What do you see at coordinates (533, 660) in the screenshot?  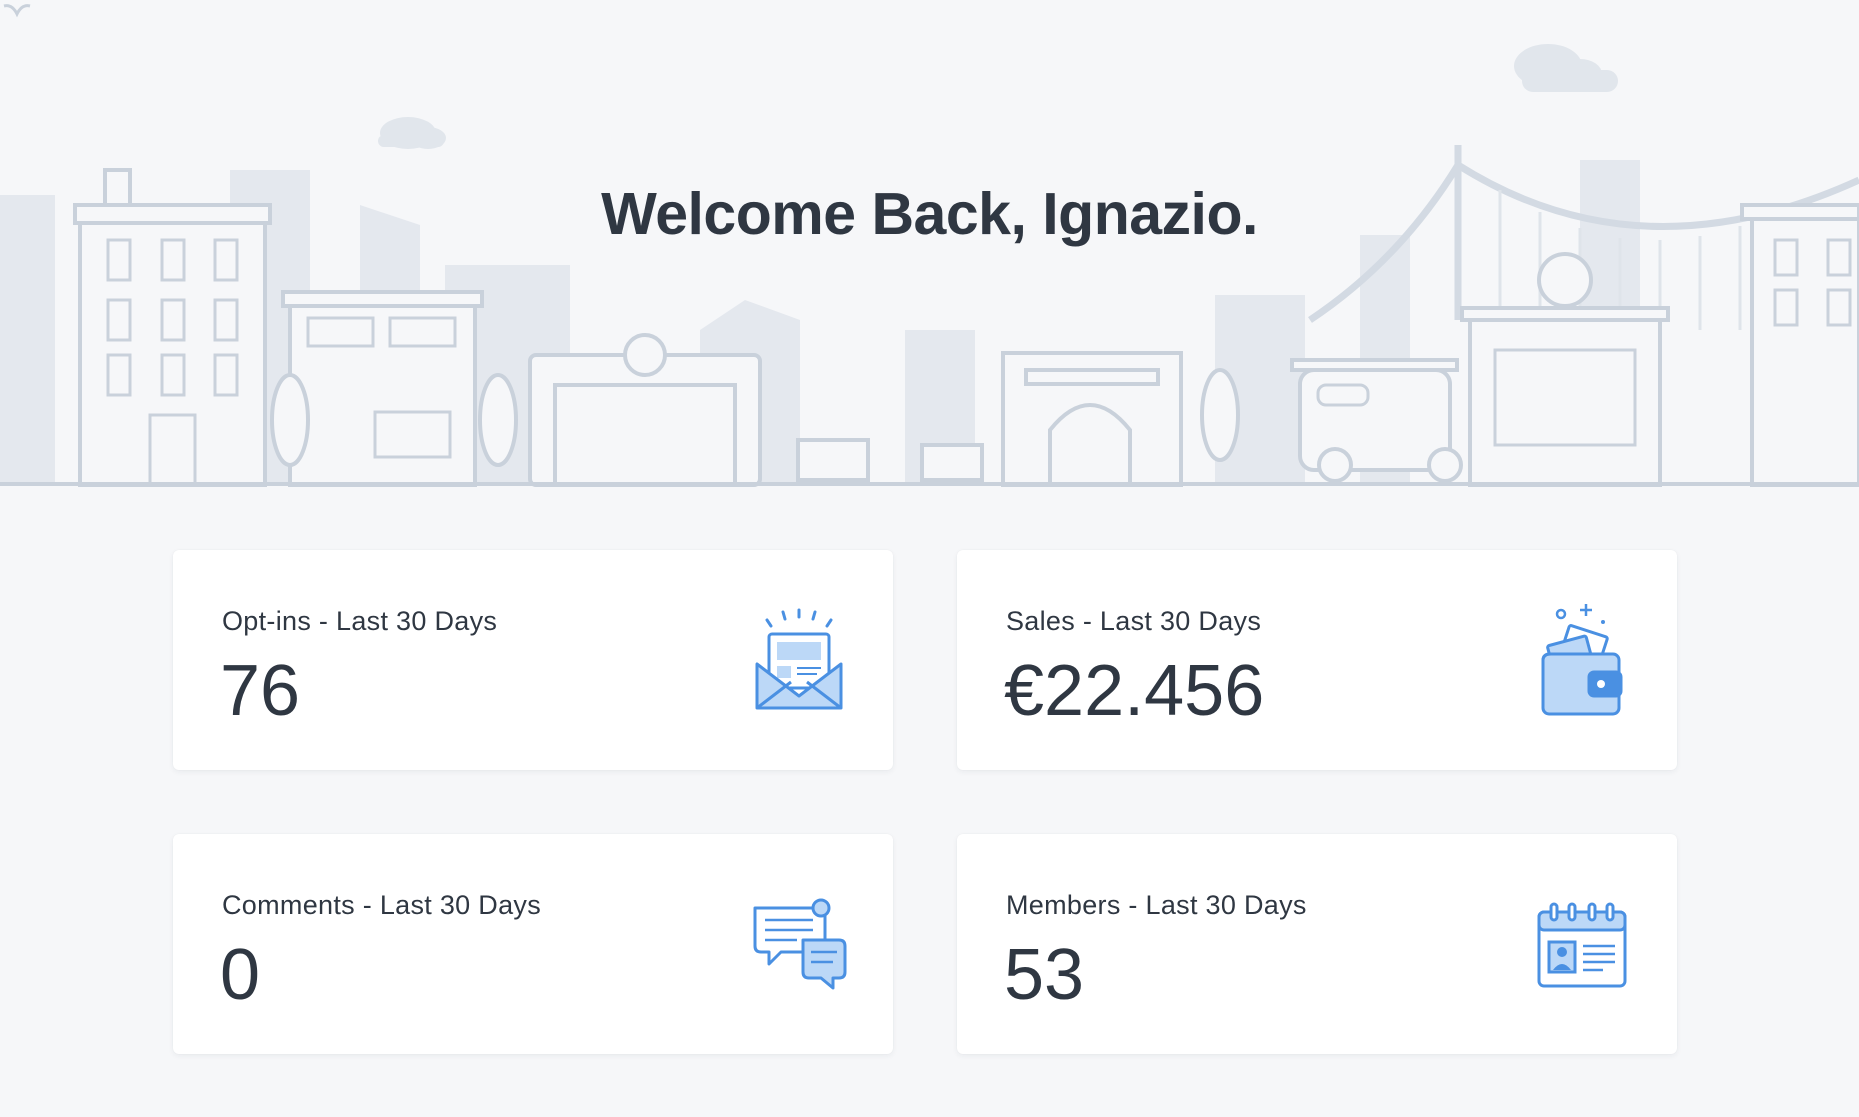 I see `stat-card-optins: Opt-ins - Last 30 Days 76` at bounding box center [533, 660].